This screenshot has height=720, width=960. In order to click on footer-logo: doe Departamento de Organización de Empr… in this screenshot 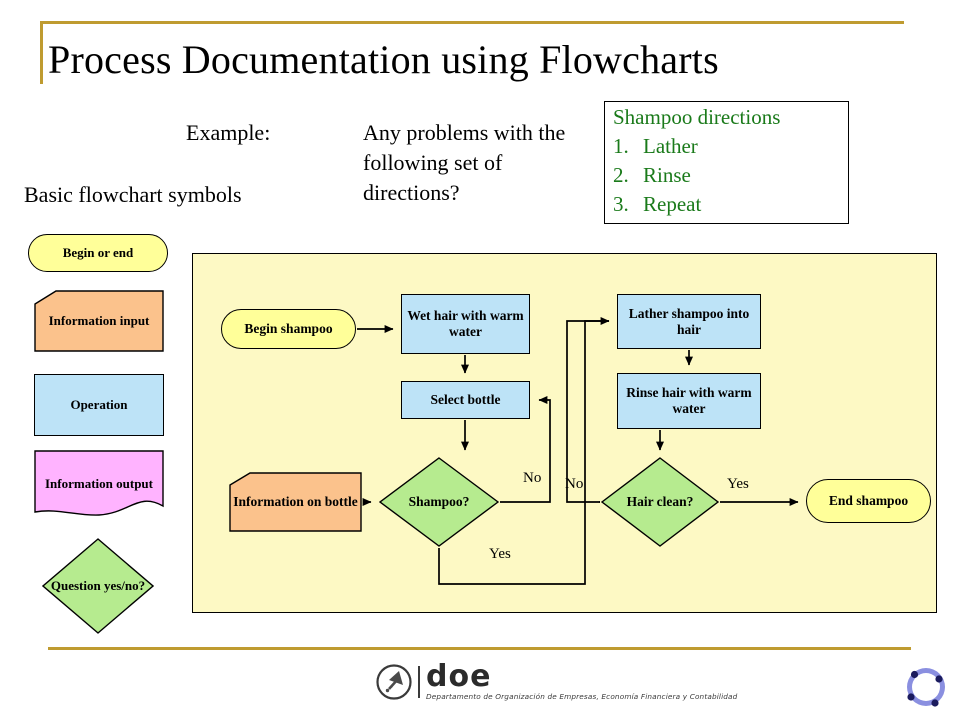, I will do `click(556, 681)`.